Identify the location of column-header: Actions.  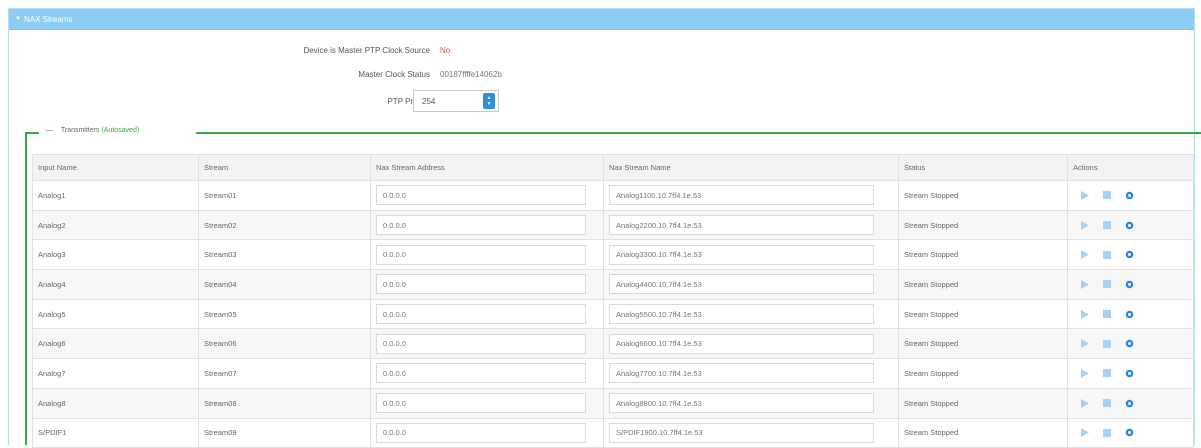
(1130, 167).